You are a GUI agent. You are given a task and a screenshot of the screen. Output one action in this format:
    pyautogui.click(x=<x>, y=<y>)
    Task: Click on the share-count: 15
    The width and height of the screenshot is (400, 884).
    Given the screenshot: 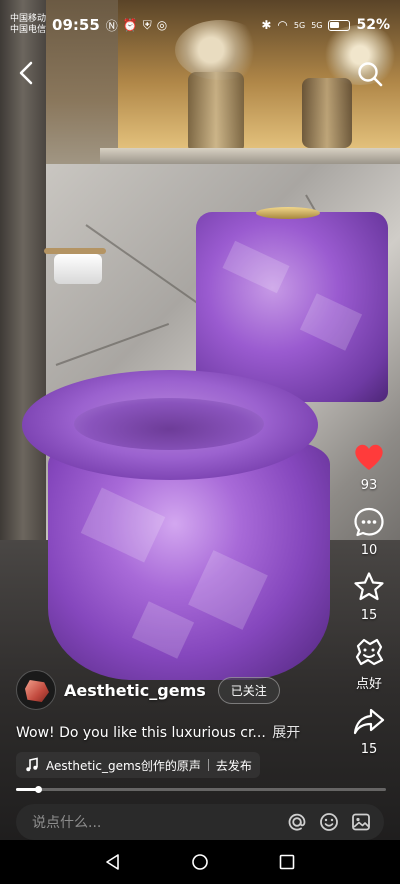 What is the action you would take?
    pyautogui.click(x=369, y=749)
    